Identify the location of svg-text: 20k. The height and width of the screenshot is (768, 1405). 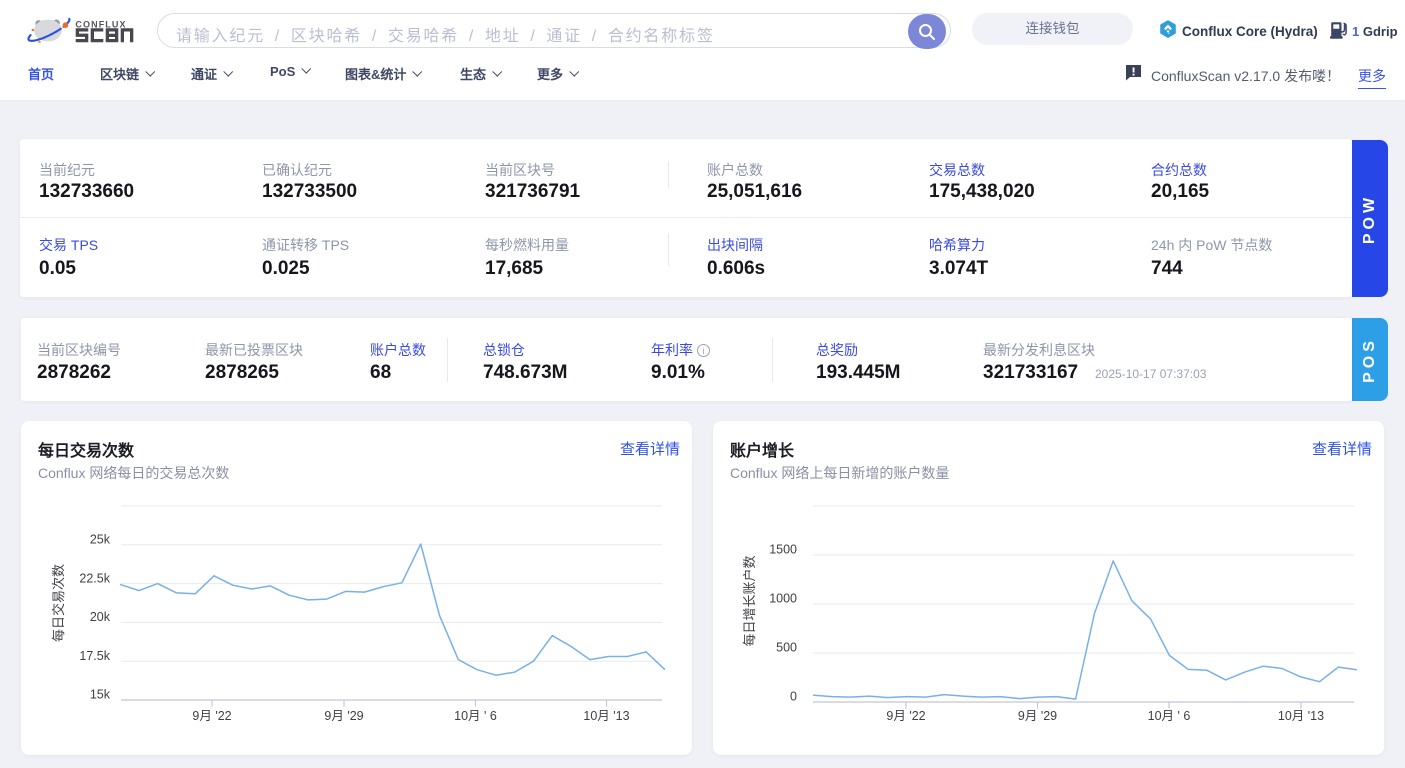
(100, 617).